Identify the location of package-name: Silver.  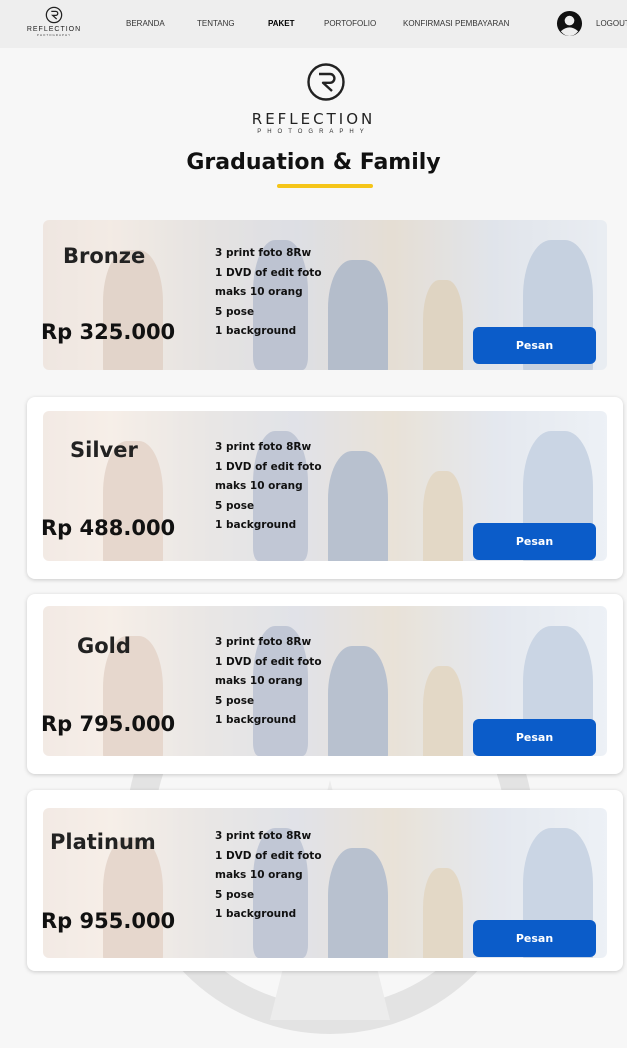
(104, 450).